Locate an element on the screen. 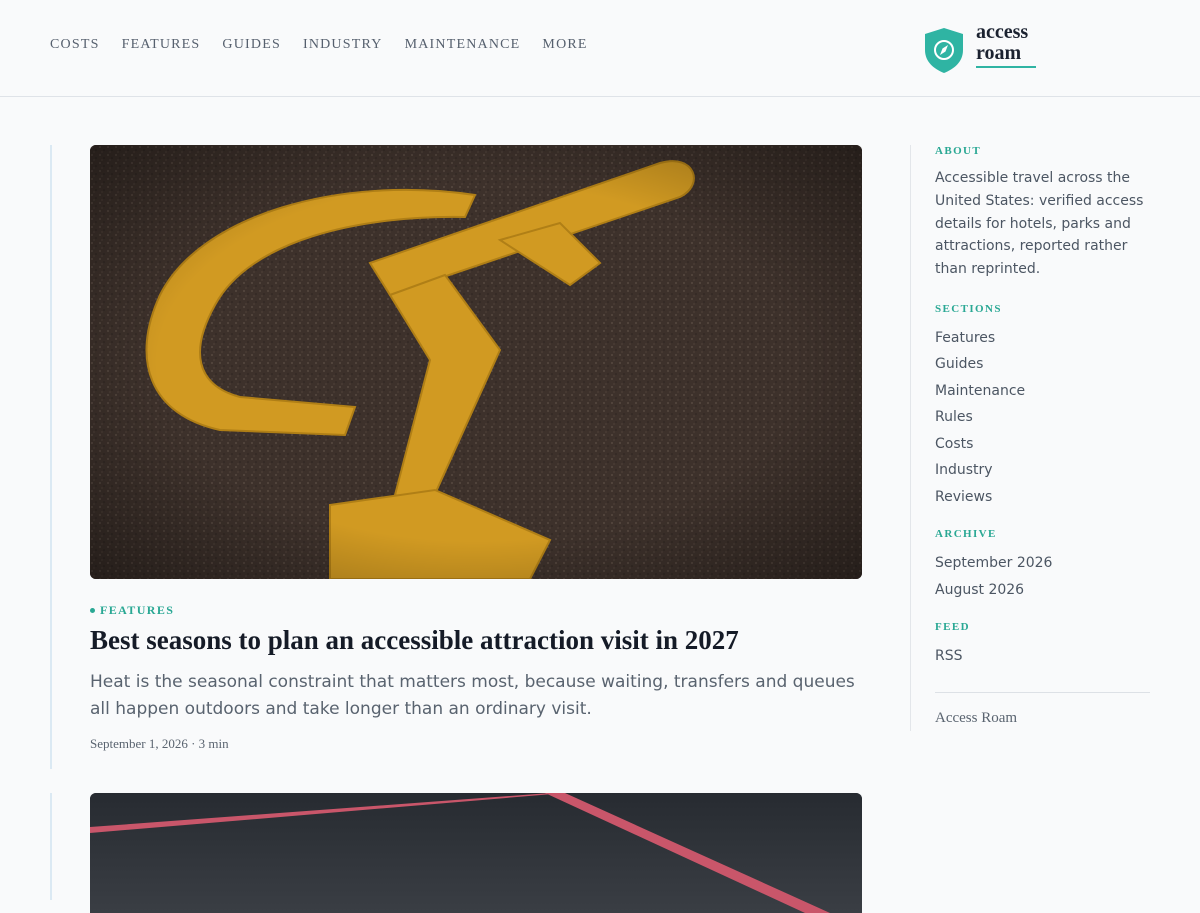  parking-lot-lines-image is located at coordinates (476, 853).